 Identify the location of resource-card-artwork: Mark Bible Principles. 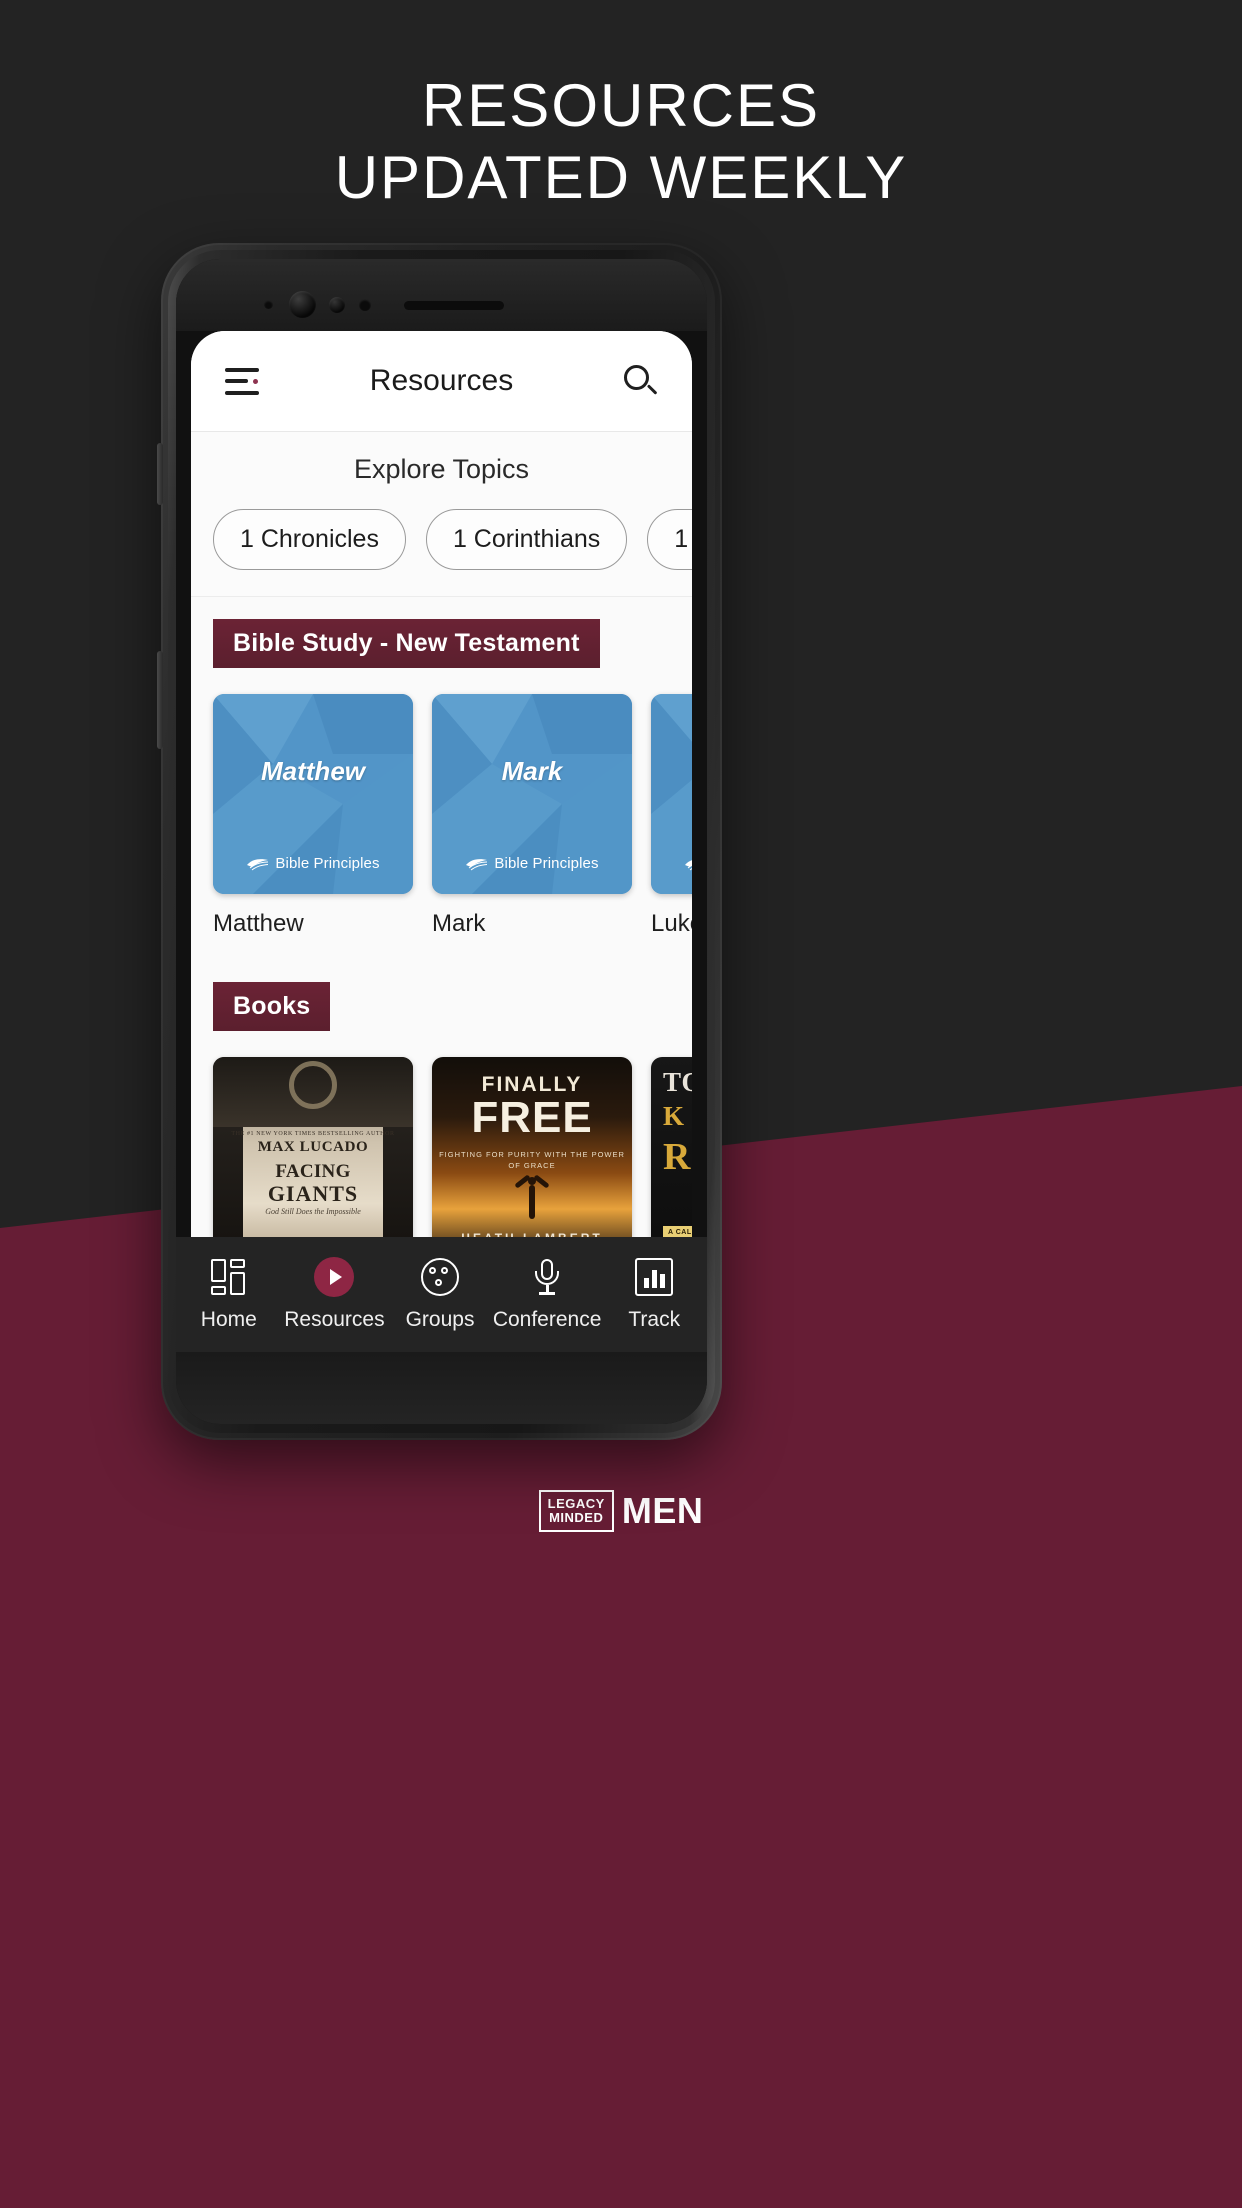
(532, 794).